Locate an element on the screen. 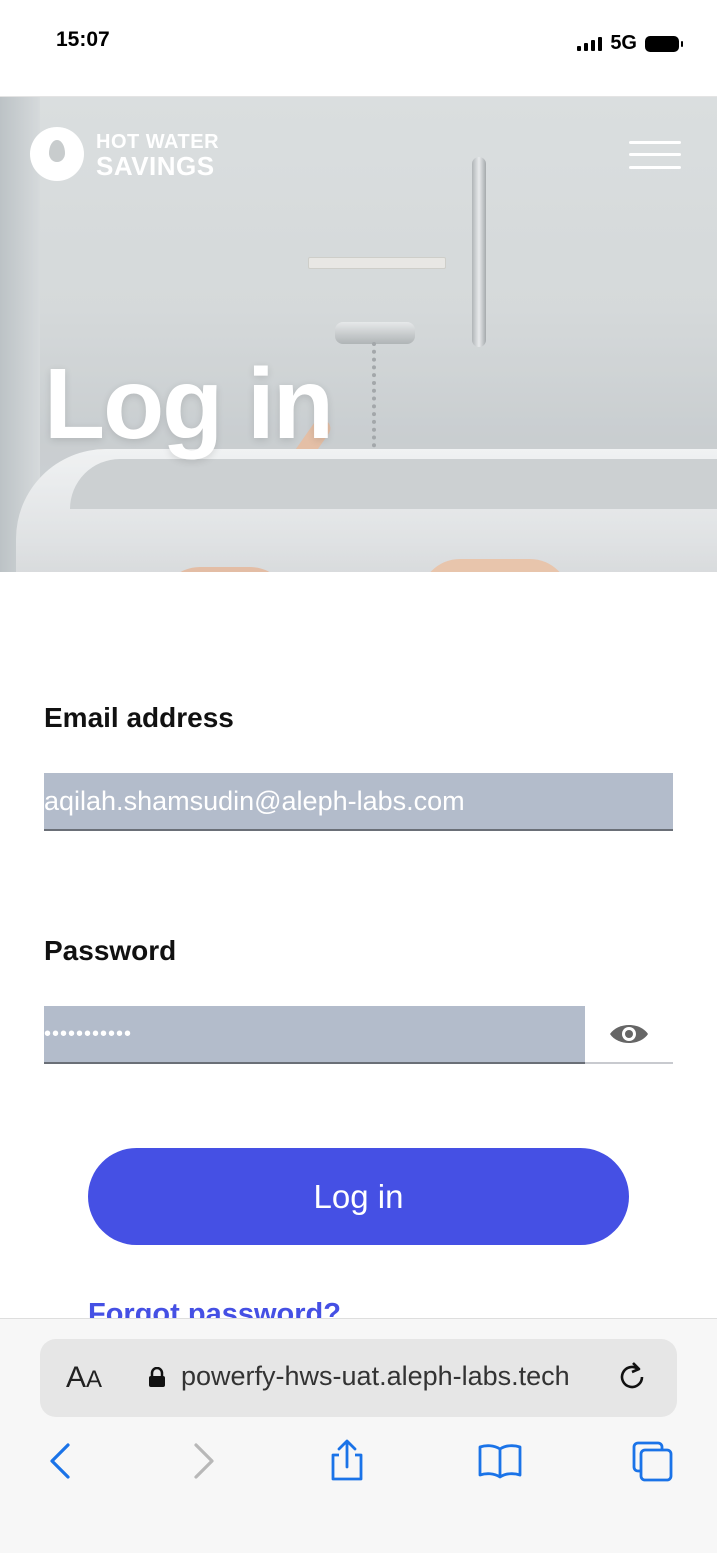 This screenshot has height=1553, width=717. eye-icon is located at coordinates (629, 1034).